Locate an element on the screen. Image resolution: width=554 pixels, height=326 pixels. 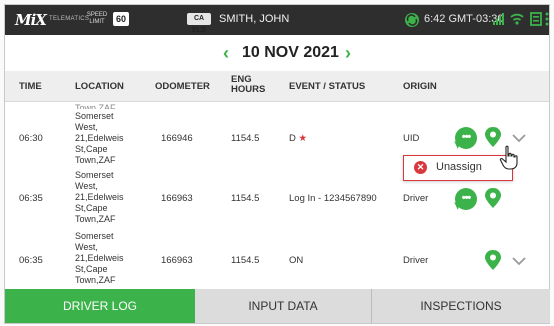
more-menu-icon is located at coordinates (547, 19).